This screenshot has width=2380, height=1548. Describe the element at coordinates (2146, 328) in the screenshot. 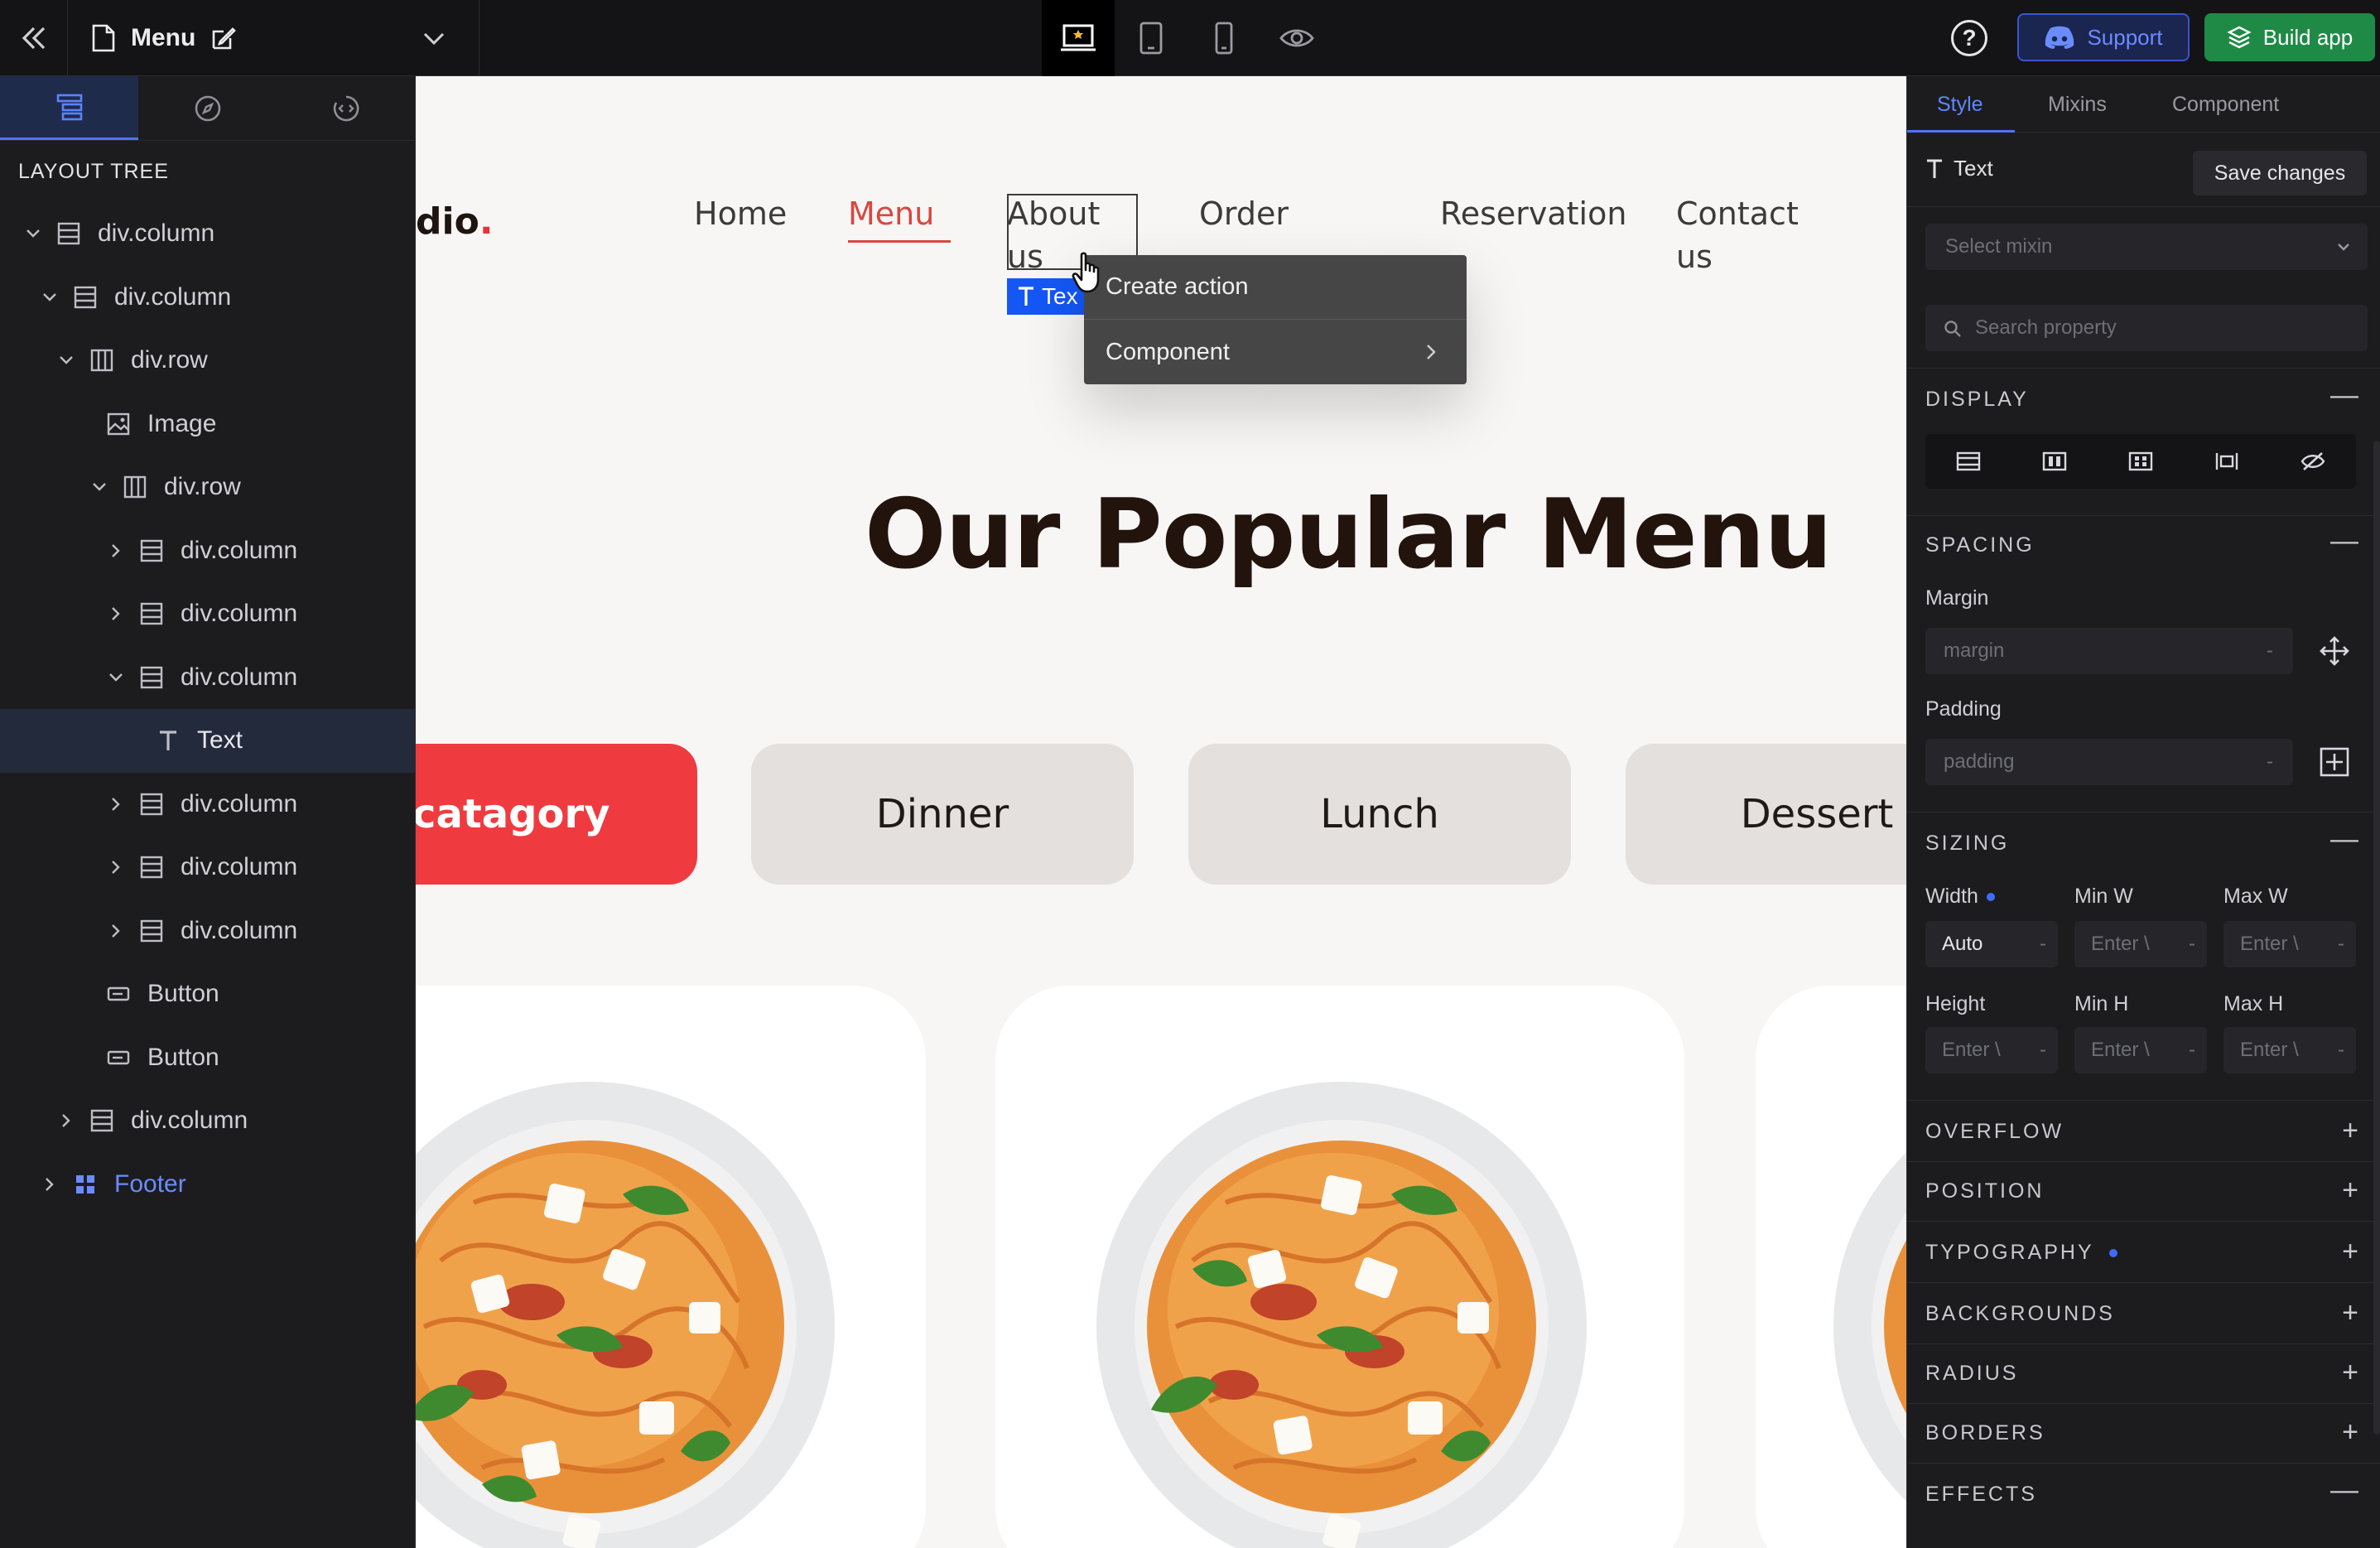

I see `search-property-input: Search property` at that location.